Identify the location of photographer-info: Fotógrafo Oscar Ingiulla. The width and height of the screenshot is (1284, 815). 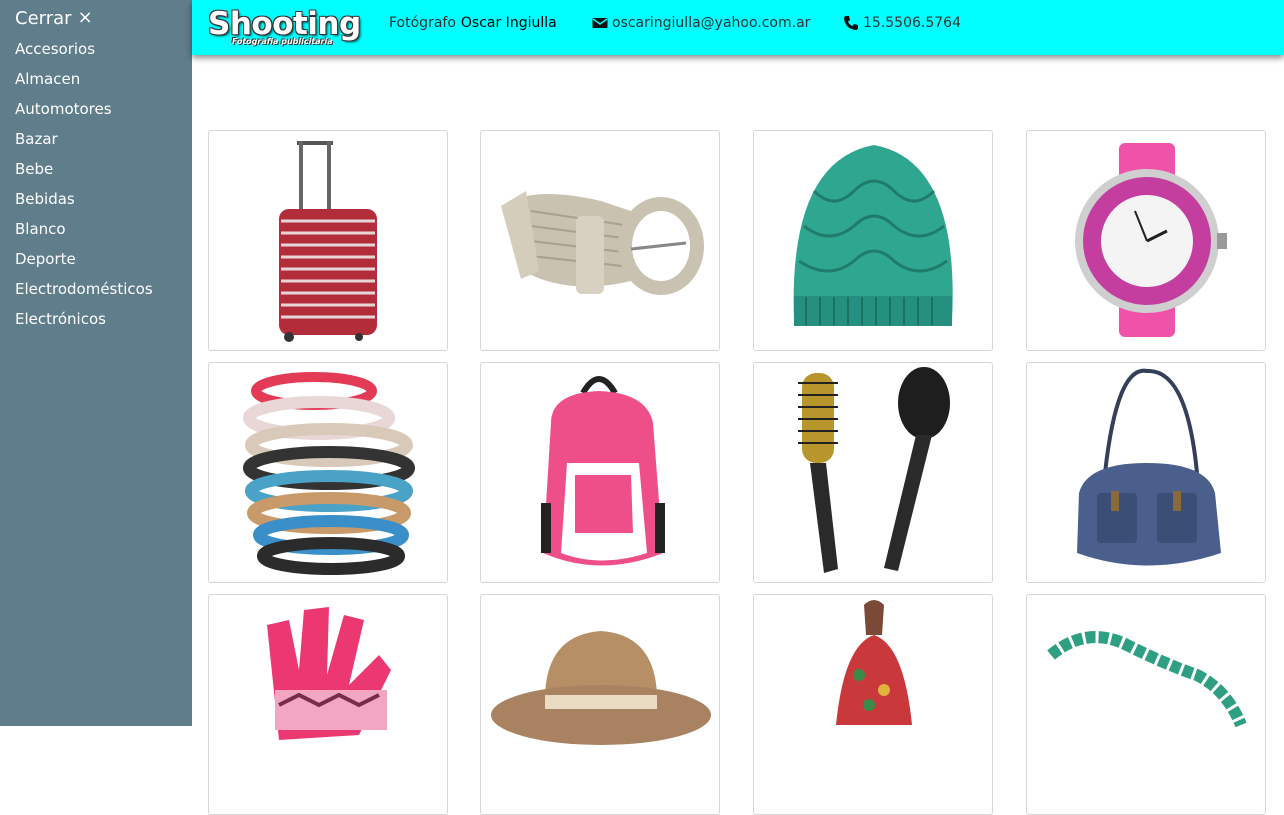
(473, 23).